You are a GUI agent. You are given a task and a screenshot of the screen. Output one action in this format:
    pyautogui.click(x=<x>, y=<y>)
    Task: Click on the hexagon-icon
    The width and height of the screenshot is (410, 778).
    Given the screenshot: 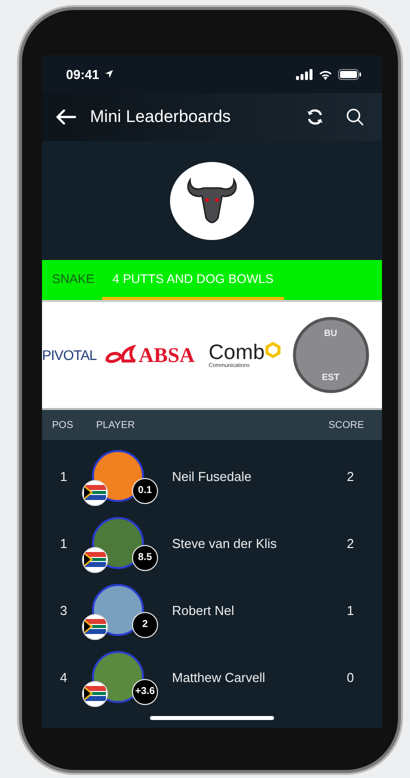 What is the action you would take?
    pyautogui.click(x=272, y=350)
    